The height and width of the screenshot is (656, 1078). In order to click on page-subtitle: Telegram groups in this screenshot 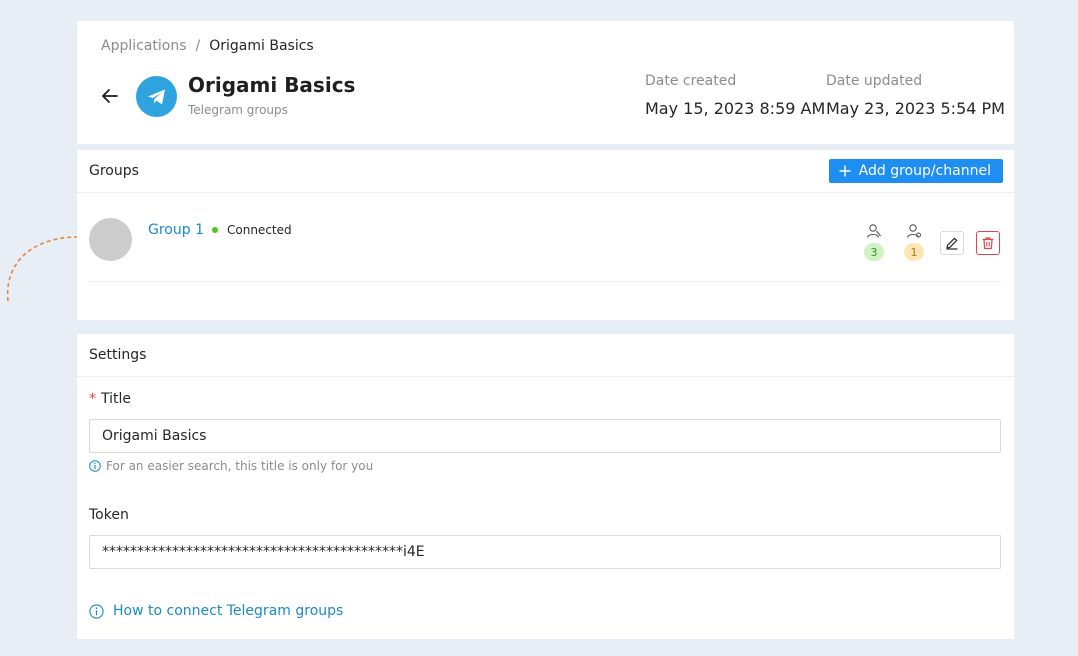, I will do `click(238, 110)`.